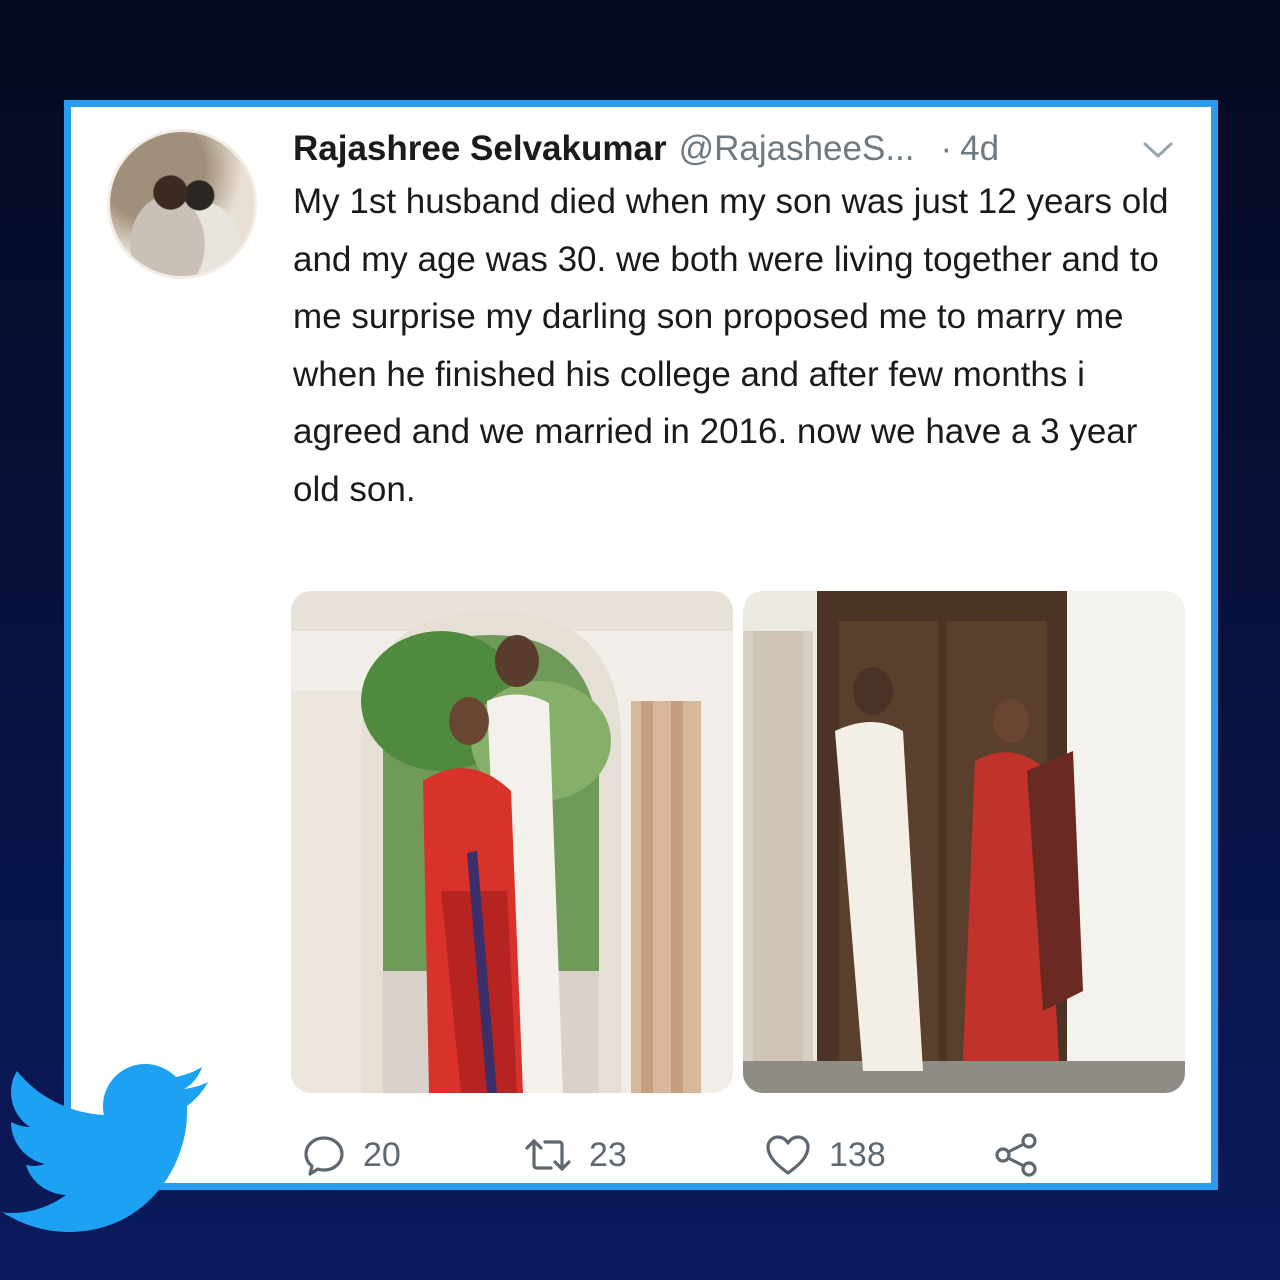 Image resolution: width=1280 pixels, height=1280 pixels. Describe the element at coordinates (105, 1148) in the screenshot. I see `twitter-bird-logo` at that location.